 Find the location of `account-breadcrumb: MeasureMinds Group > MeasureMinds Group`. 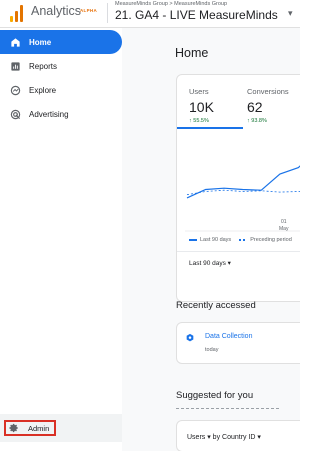

account-breadcrumb: MeasureMinds Group > MeasureMinds Group is located at coordinates (171, 4).